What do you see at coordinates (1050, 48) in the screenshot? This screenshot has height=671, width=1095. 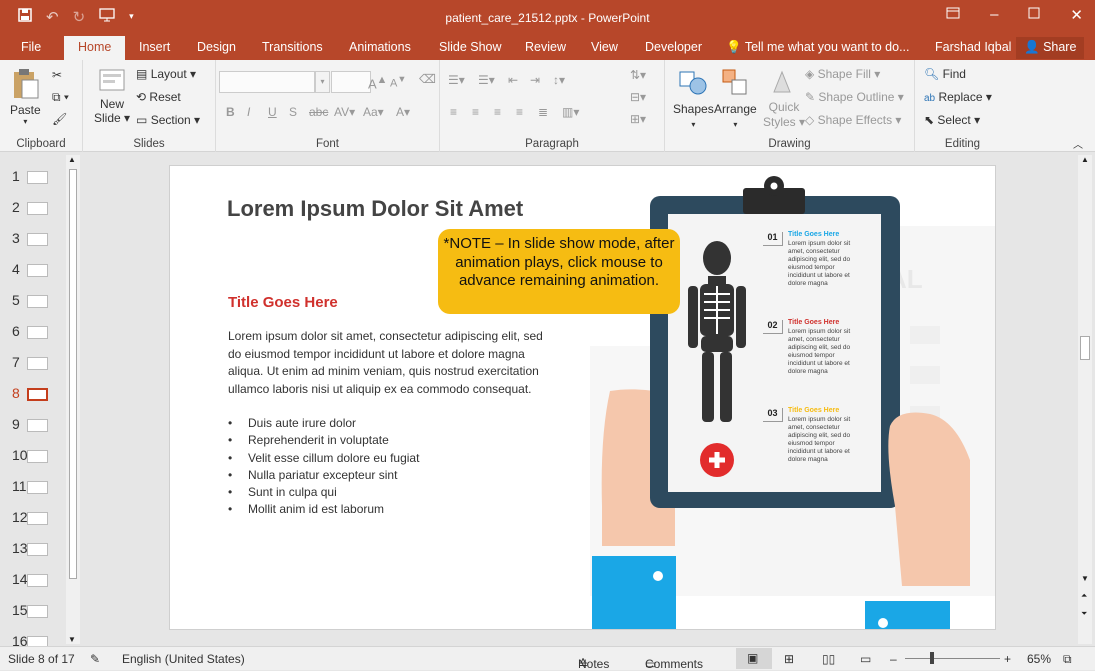 I see `share-button: 👤 Share` at bounding box center [1050, 48].